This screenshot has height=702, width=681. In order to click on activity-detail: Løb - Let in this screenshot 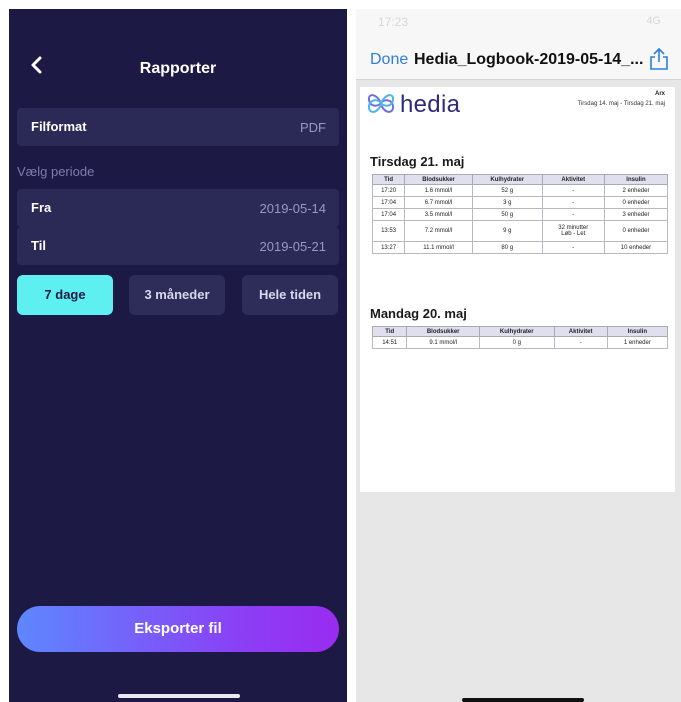, I will do `click(573, 234)`.